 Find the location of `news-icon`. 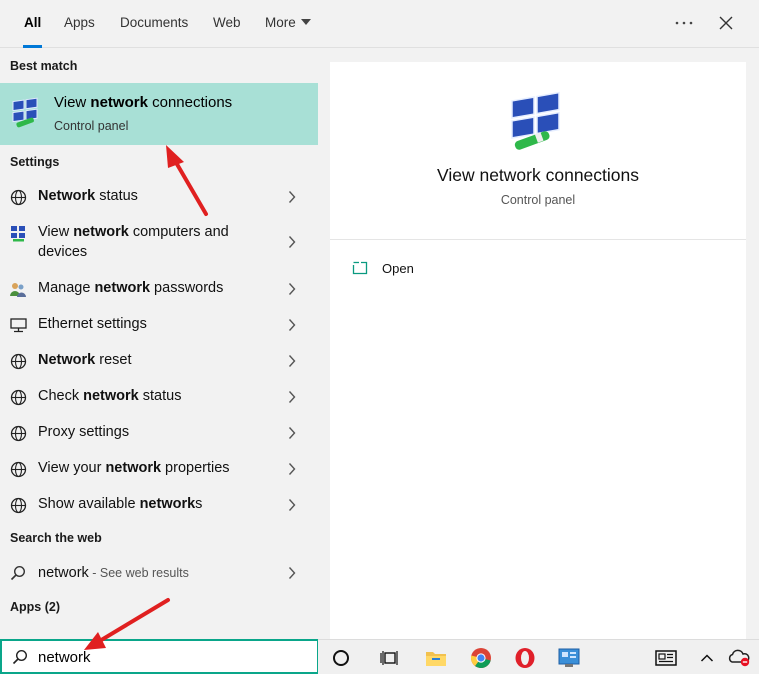

news-icon is located at coordinates (666, 657).